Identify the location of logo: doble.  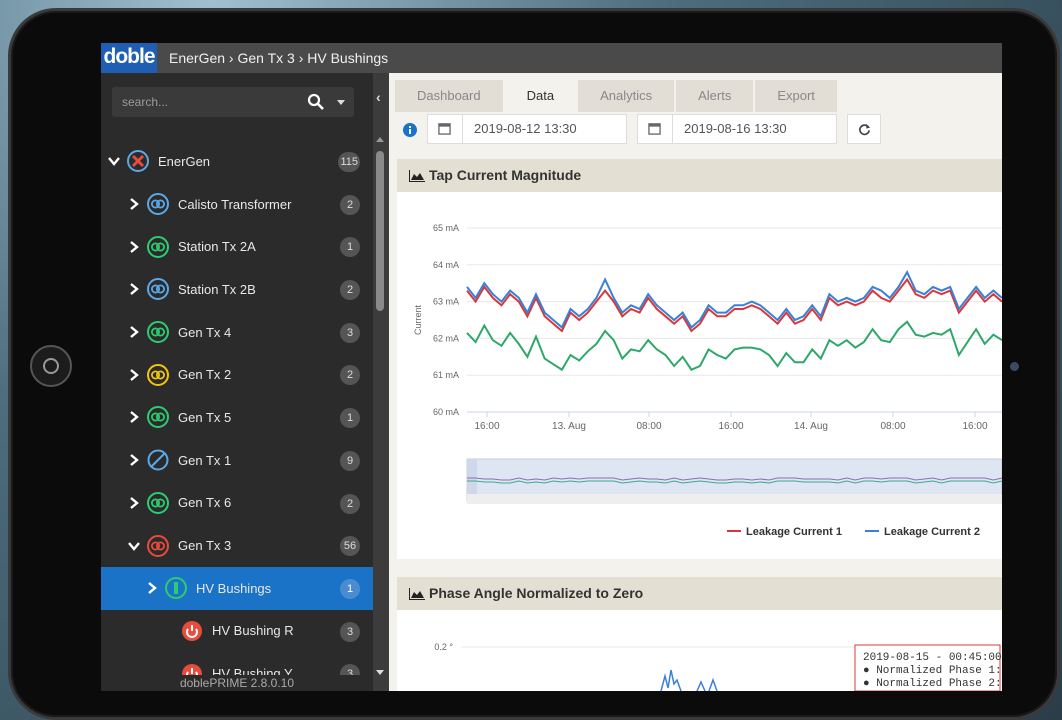
(129, 58).